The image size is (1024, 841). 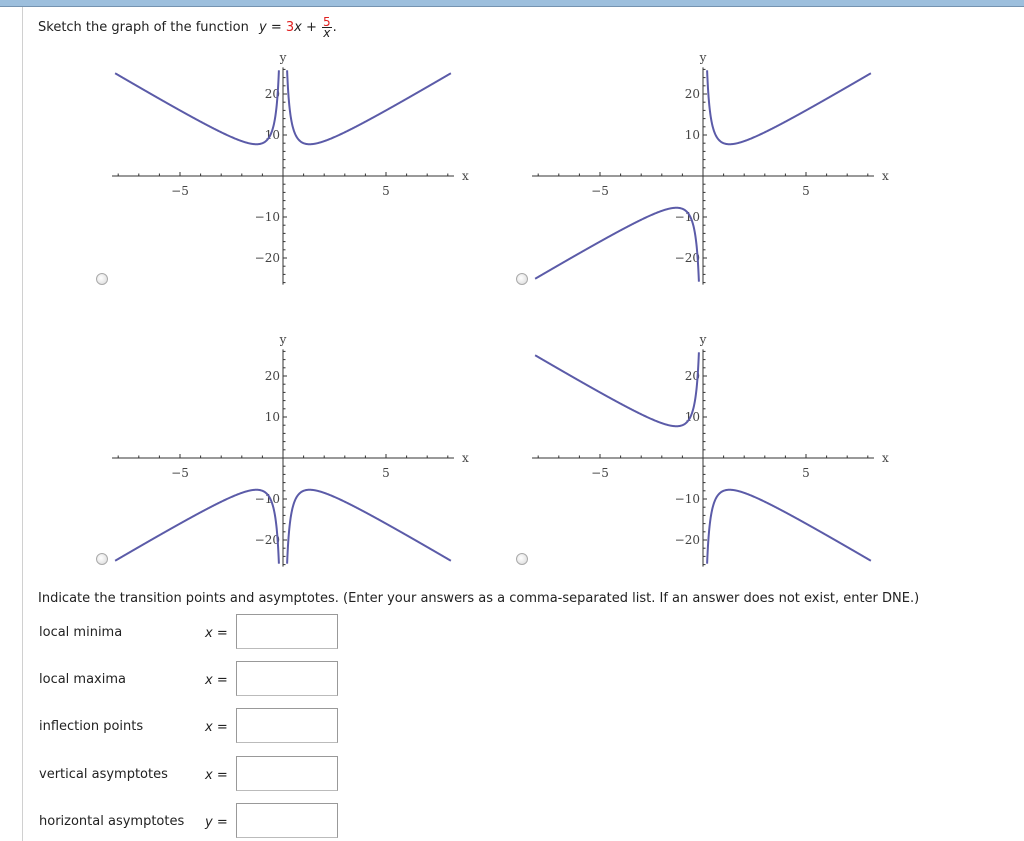 What do you see at coordinates (22, 424) in the screenshot?
I see `left-border` at bounding box center [22, 424].